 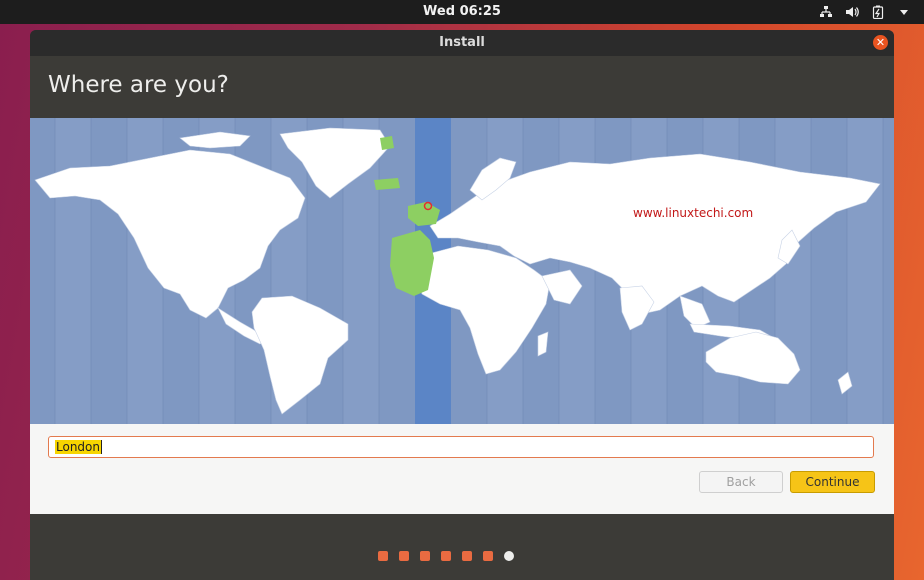 I want to click on page-title: Where are you?, so click(x=138, y=85).